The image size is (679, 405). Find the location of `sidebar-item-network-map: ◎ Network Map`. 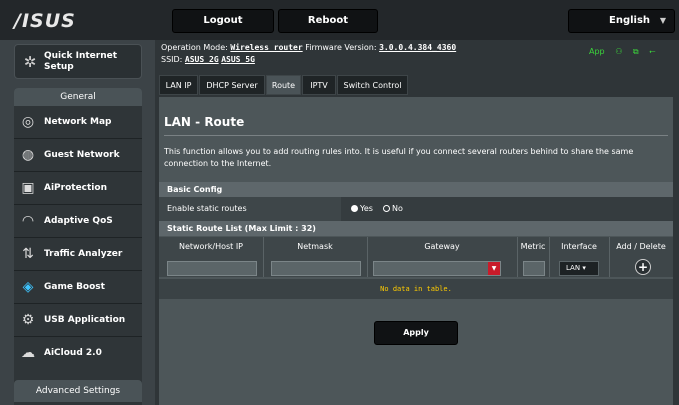

sidebar-item-network-map: ◎ Network Map is located at coordinates (78, 122).